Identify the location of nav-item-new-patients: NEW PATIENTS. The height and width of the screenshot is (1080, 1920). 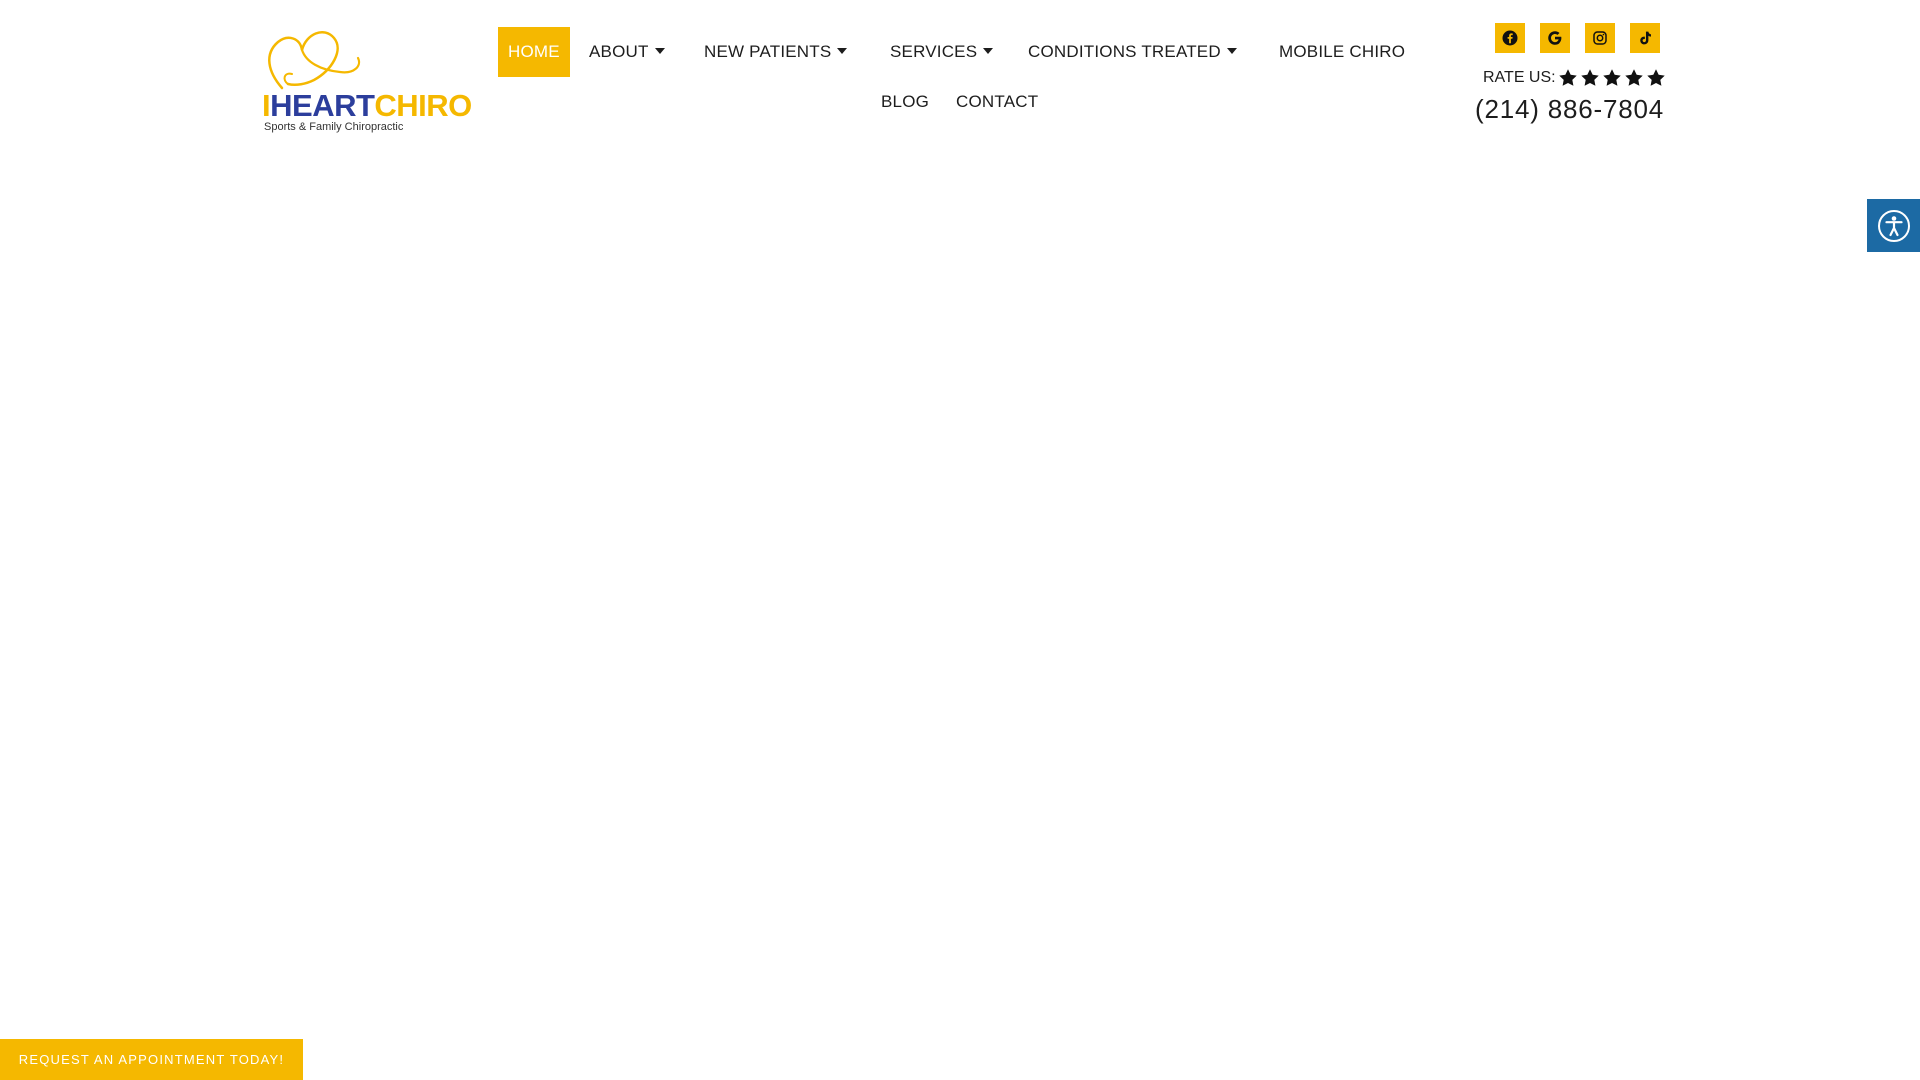
(776, 52).